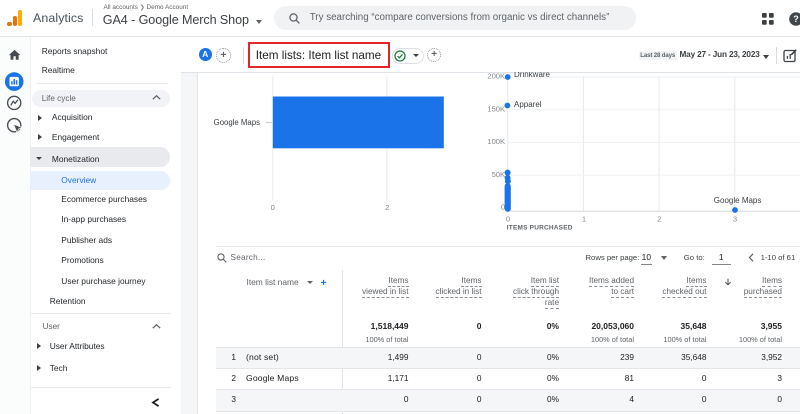 The image size is (800, 414). What do you see at coordinates (496, 141) in the screenshot?
I see `svg-text: 100K` at bounding box center [496, 141].